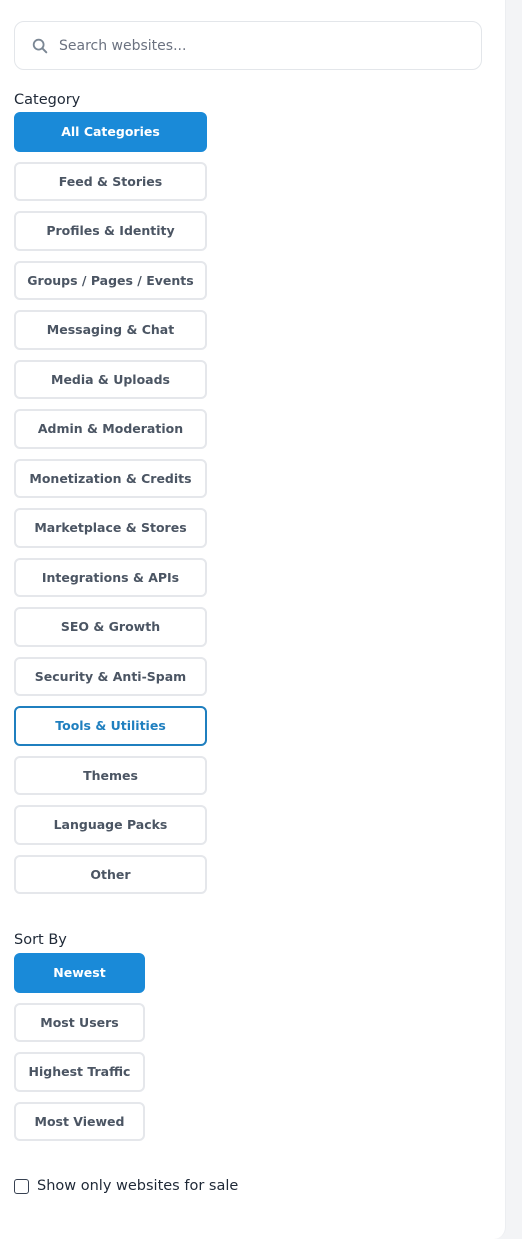  What do you see at coordinates (110, 280) in the screenshot?
I see `category-groups-pages-events: Groups / Pages / Events` at bounding box center [110, 280].